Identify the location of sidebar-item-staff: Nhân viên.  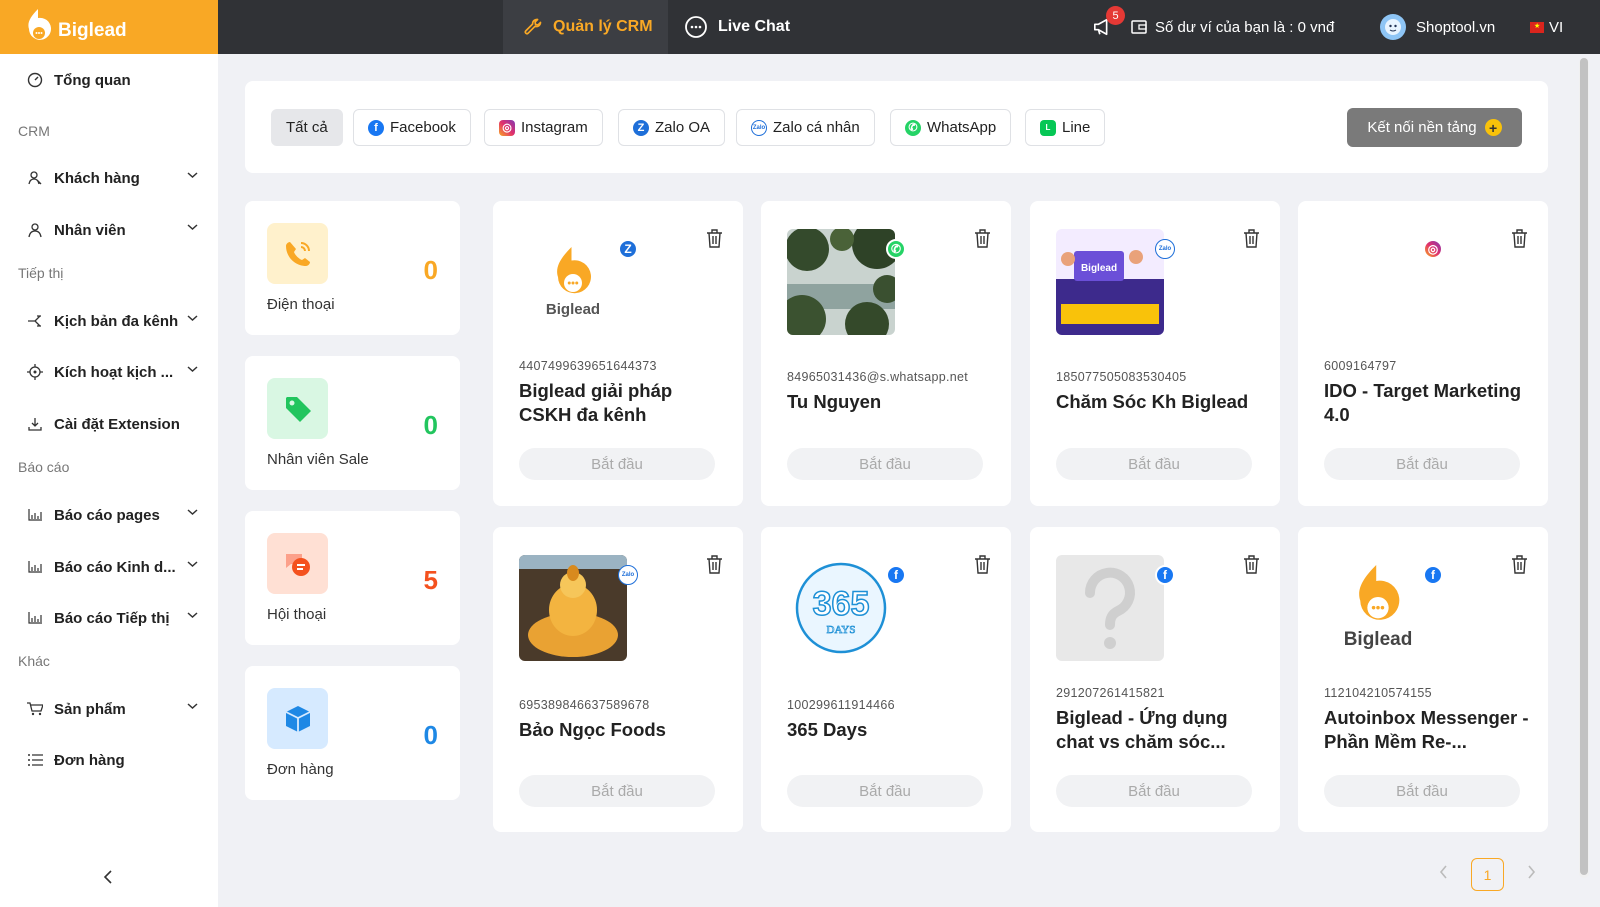
(109, 230).